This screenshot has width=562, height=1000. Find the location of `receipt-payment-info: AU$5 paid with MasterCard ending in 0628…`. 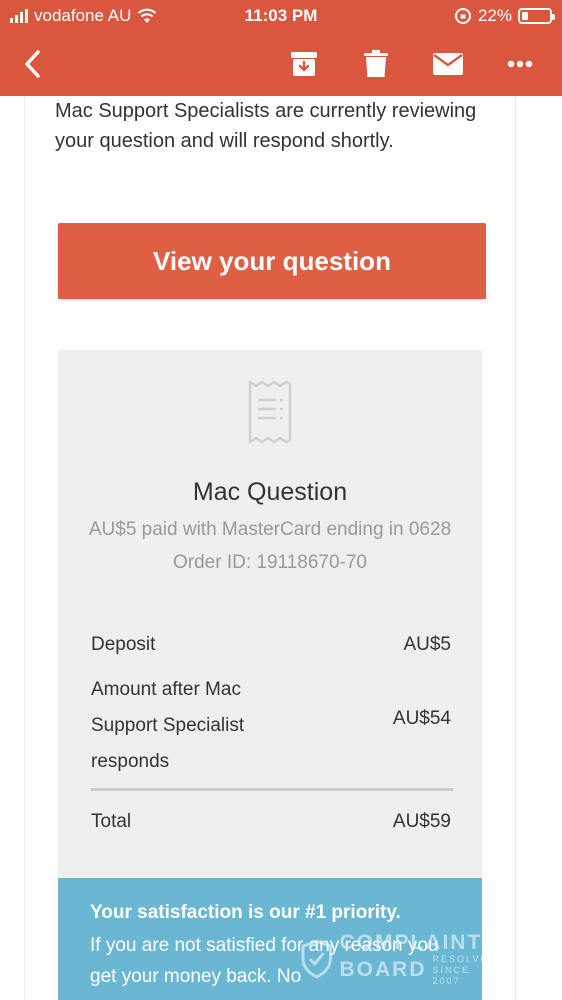

receipt-payment-info: AU$5 paid with MasterCard ending in 0628… is located at coordinates (270, 546).